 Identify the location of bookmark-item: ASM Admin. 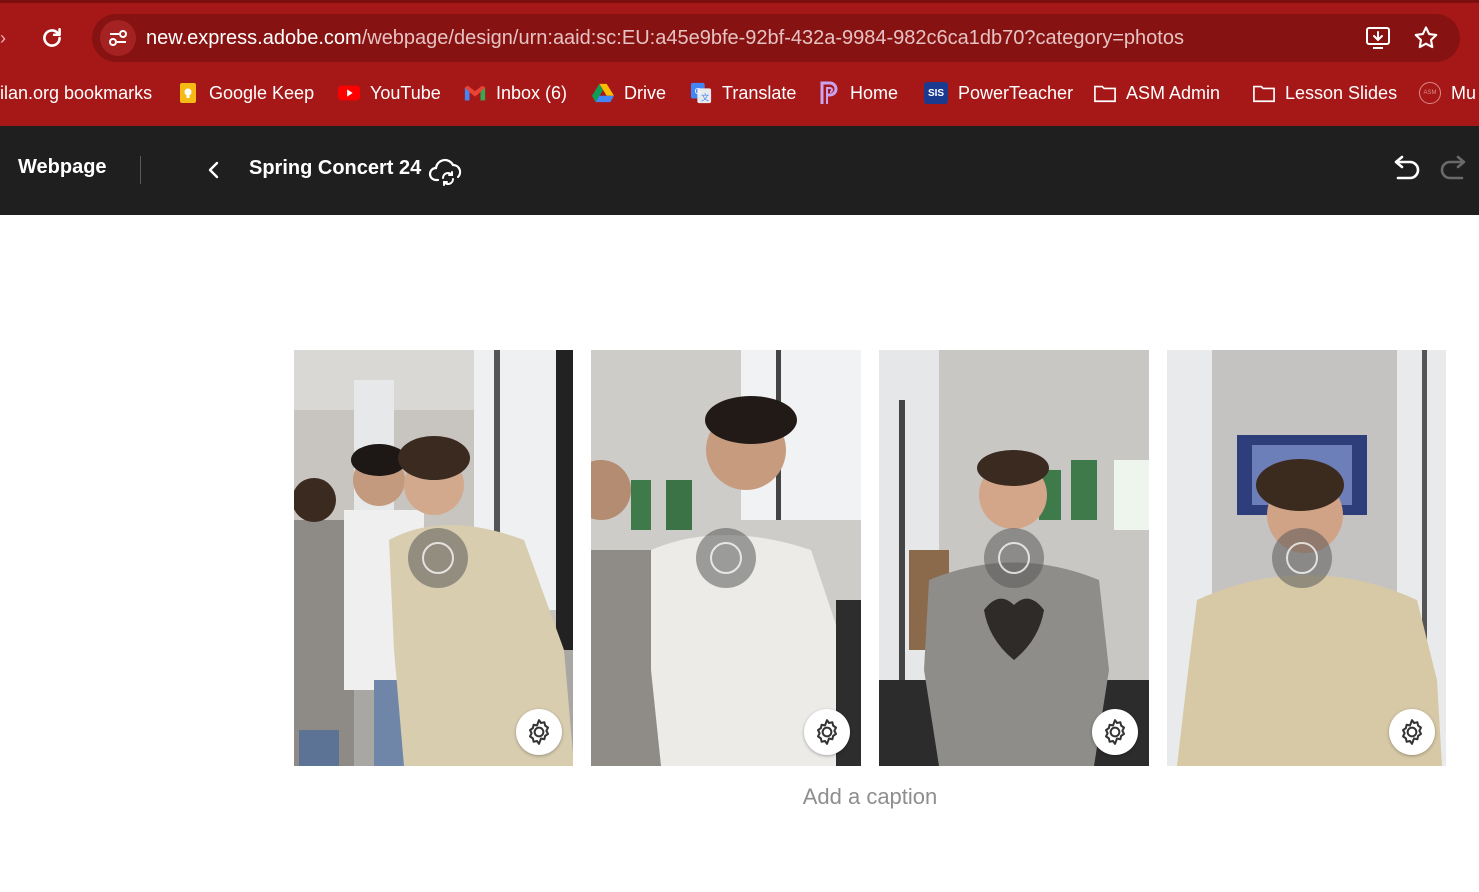
(1157, 93).